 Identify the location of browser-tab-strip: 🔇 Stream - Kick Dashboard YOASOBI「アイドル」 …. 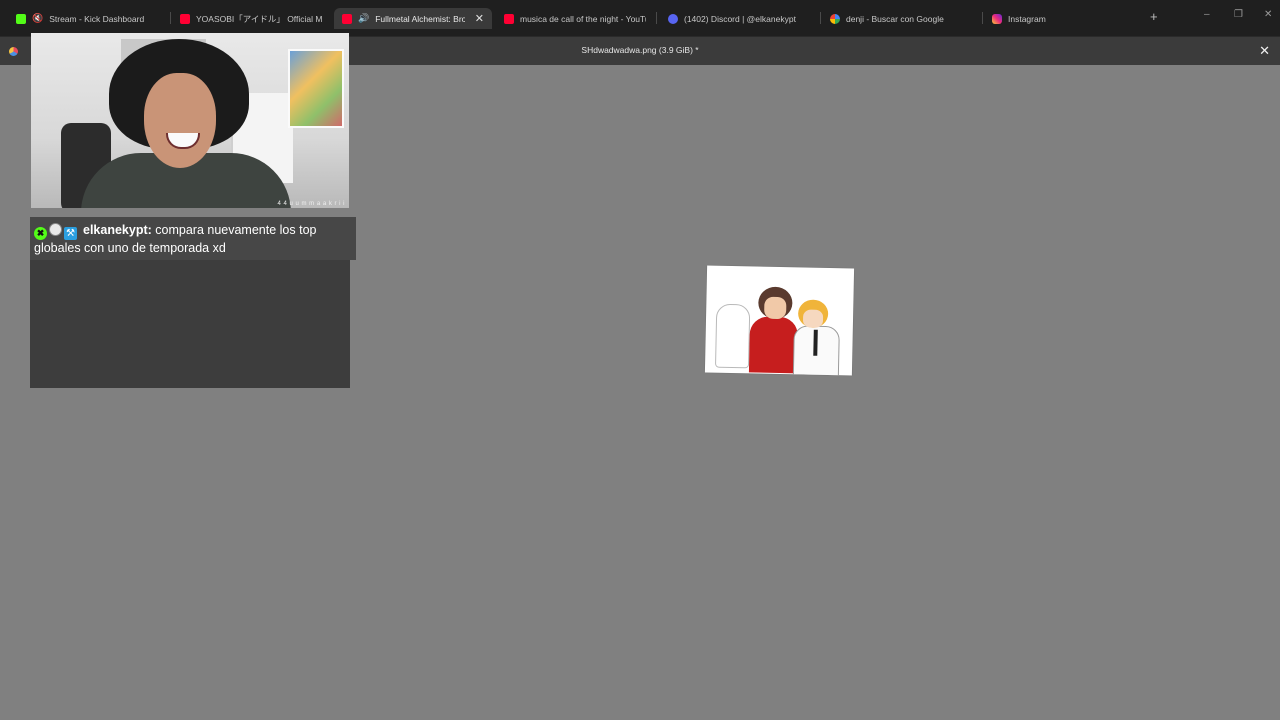
(640, 18).